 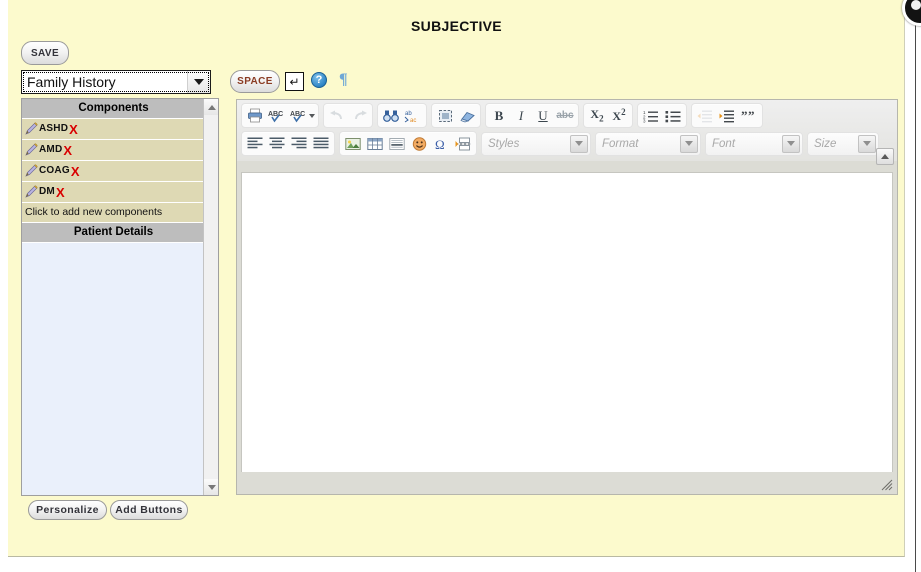 What do you see at coordinates (255, 143) in the screenshot?
I see `align-left-button` at bounding box center [255, 143].